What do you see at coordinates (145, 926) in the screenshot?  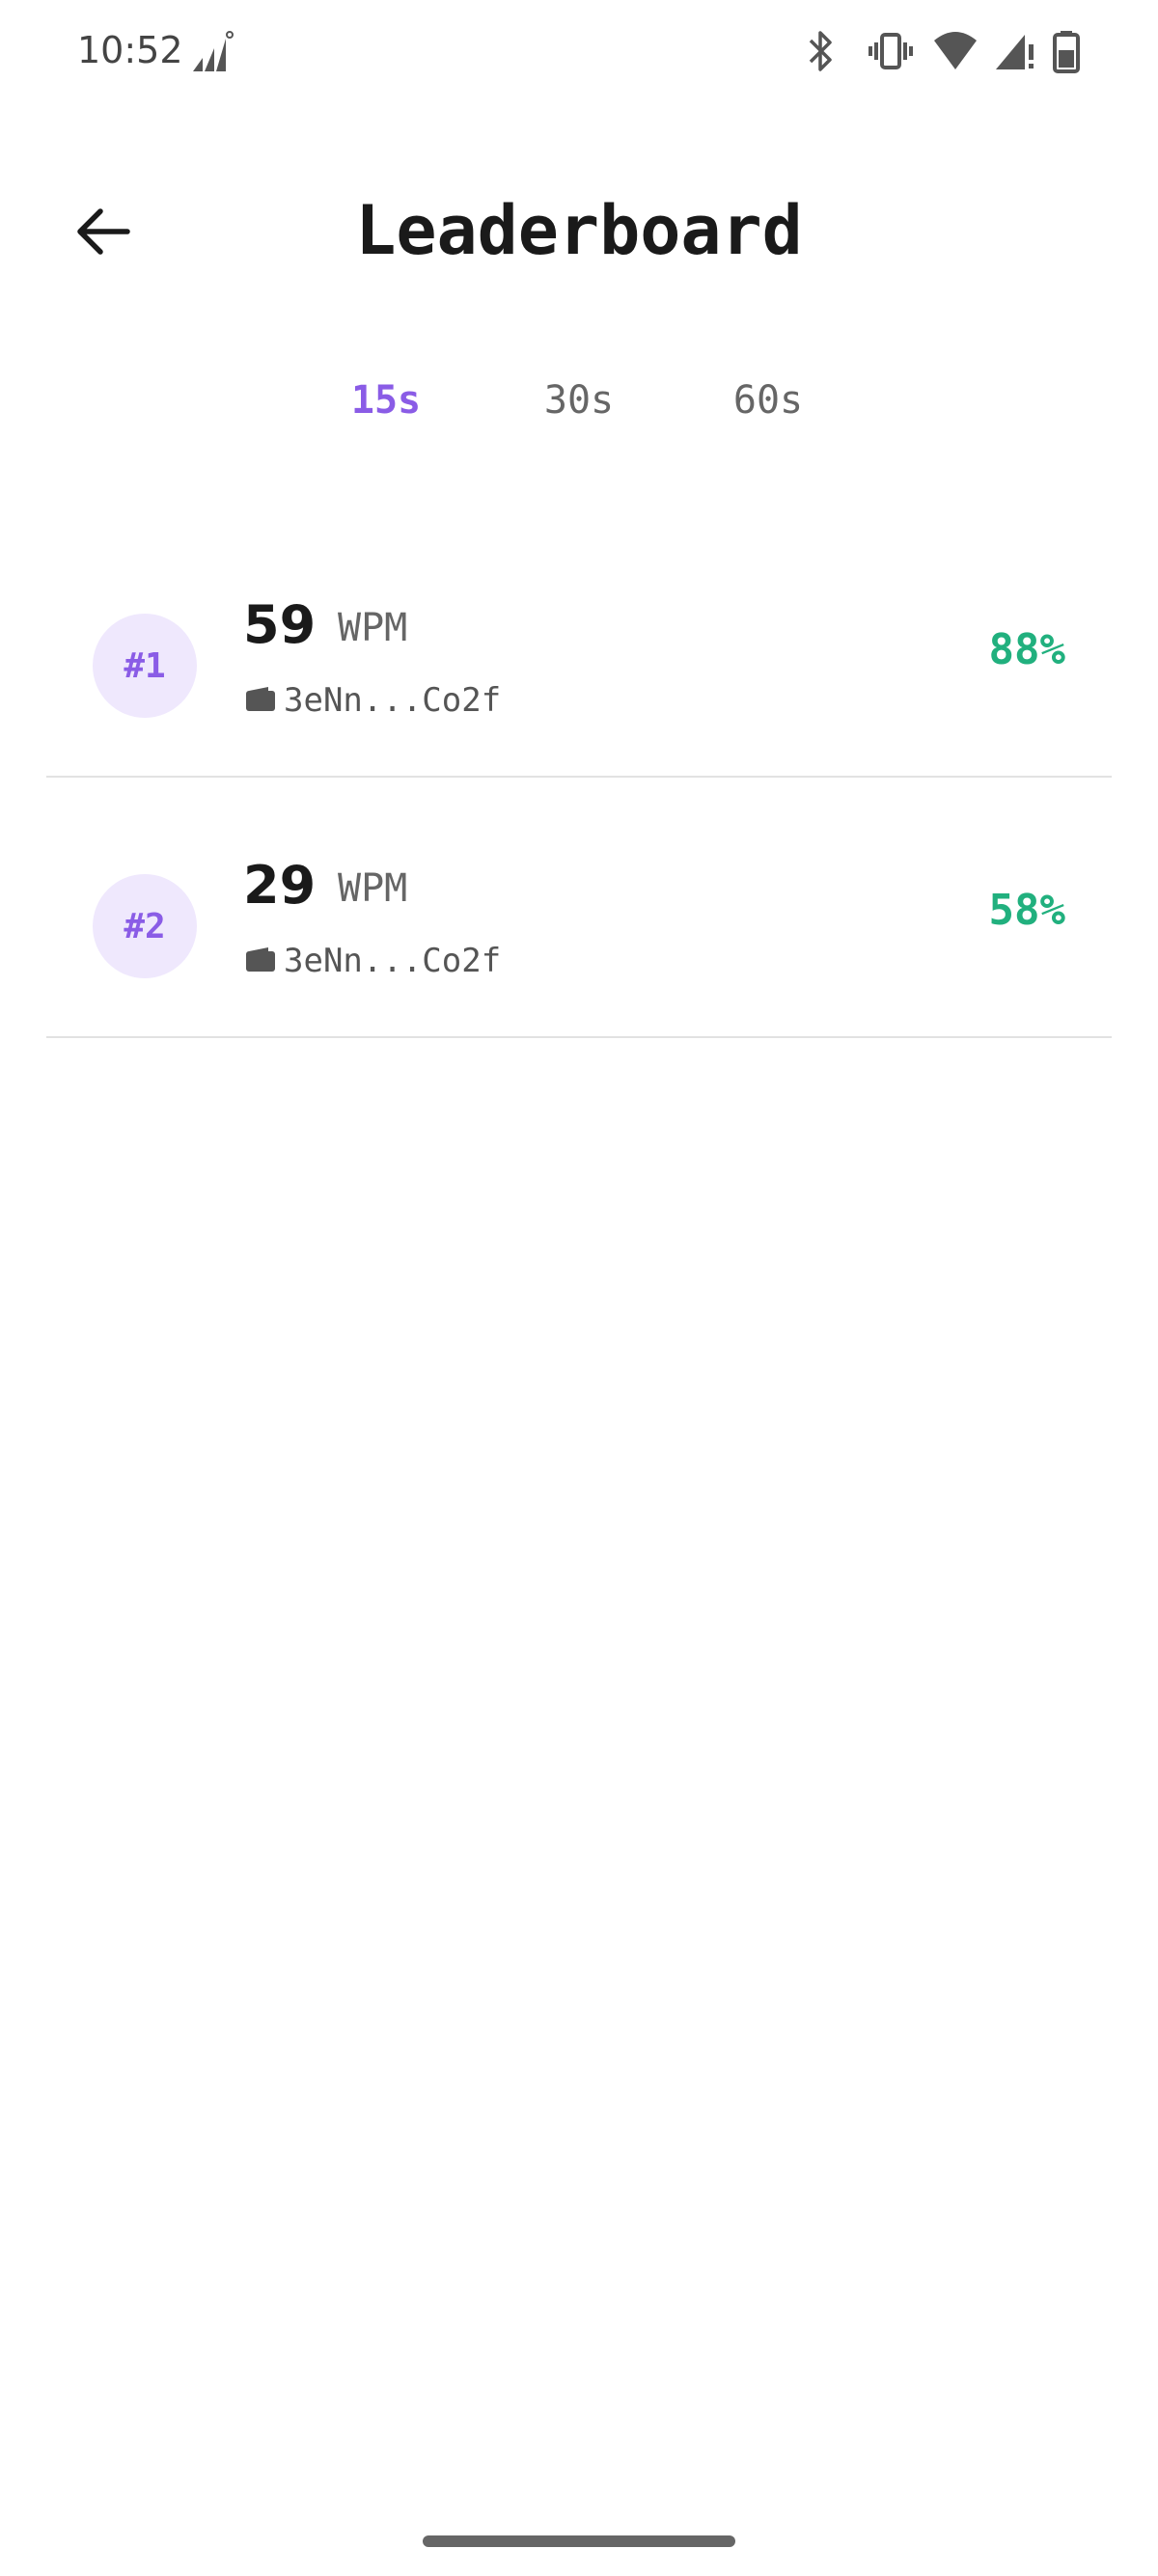 I see `rank-badge: #2` at bounding box center [145, 926].